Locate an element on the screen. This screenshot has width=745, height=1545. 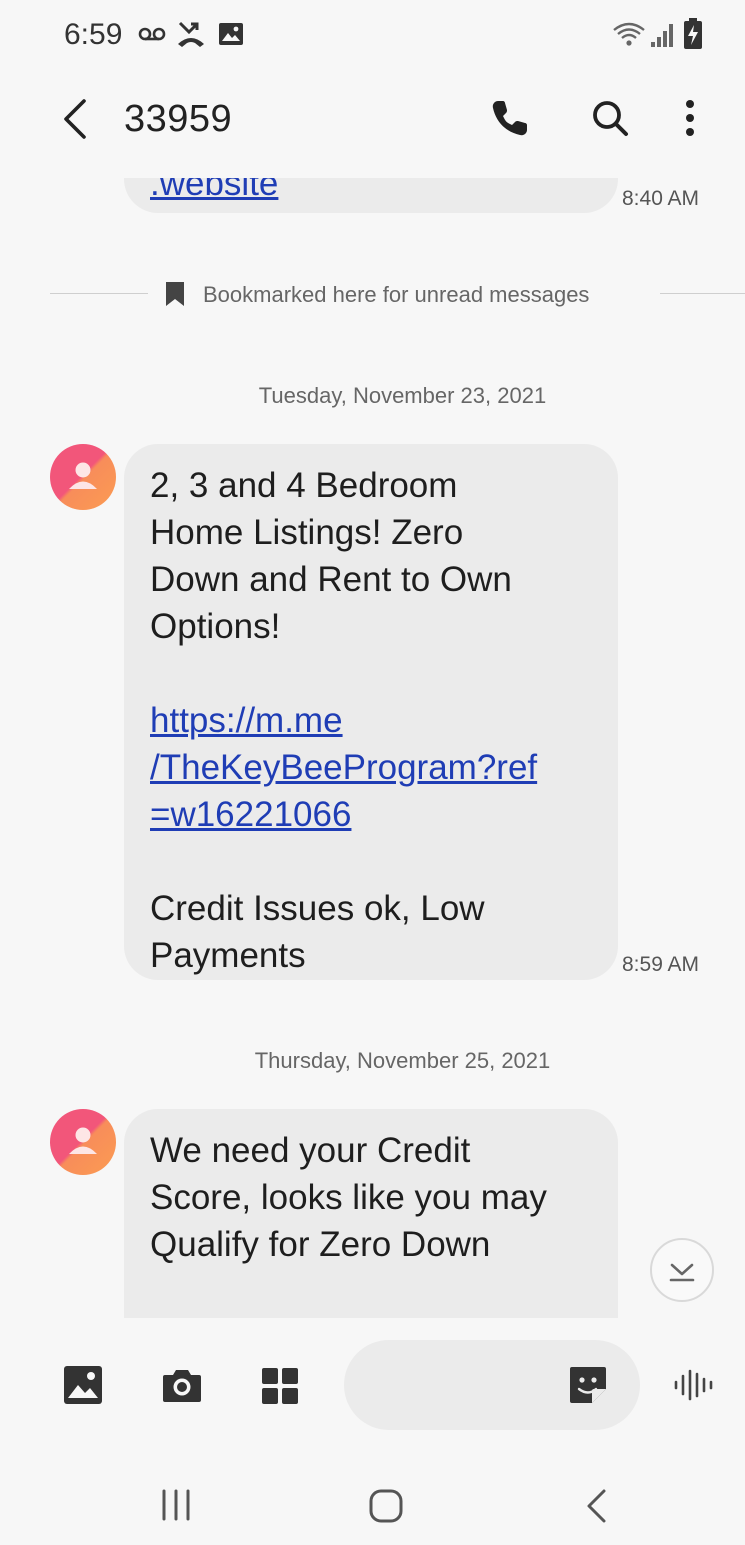
image-icon is located at coordinates (231, 36).